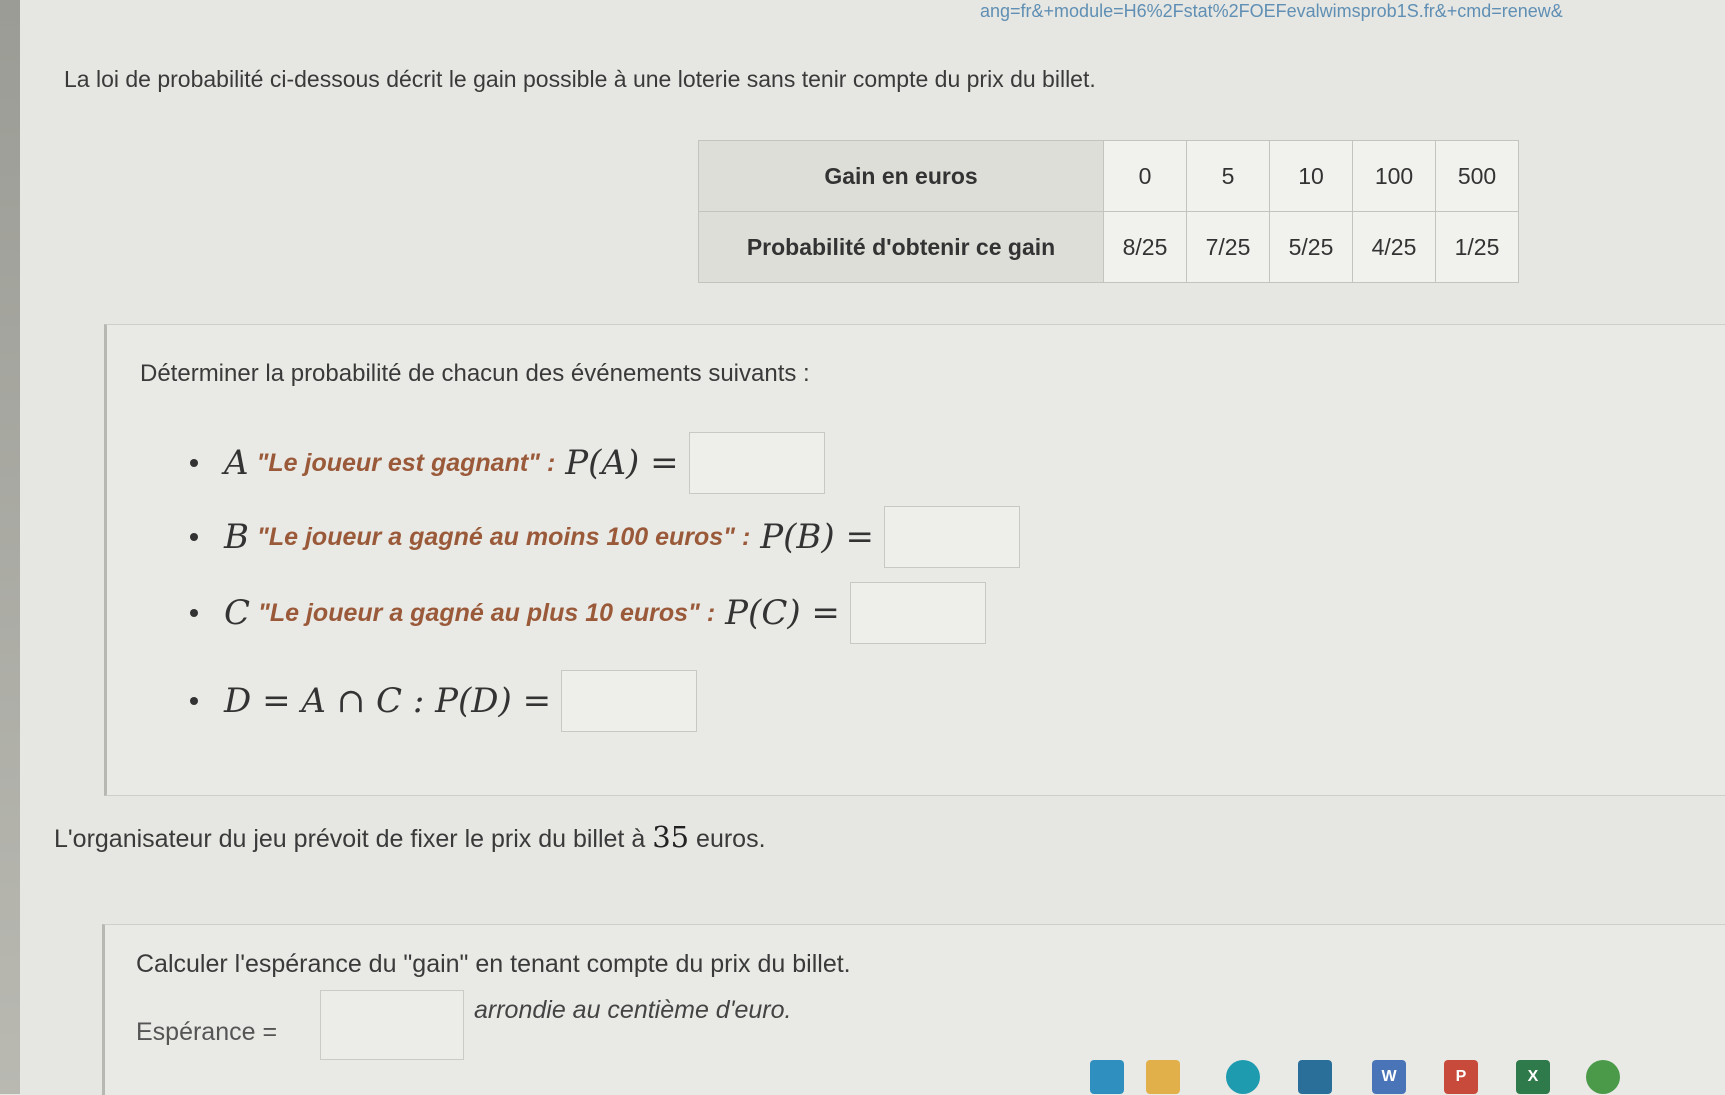 This screenshot has height=1095, width=1725. What do you see at coordinates (1228, 247) in the screenshot?
I see `table-cell: 7/25` at bounding box center [1228, 247].